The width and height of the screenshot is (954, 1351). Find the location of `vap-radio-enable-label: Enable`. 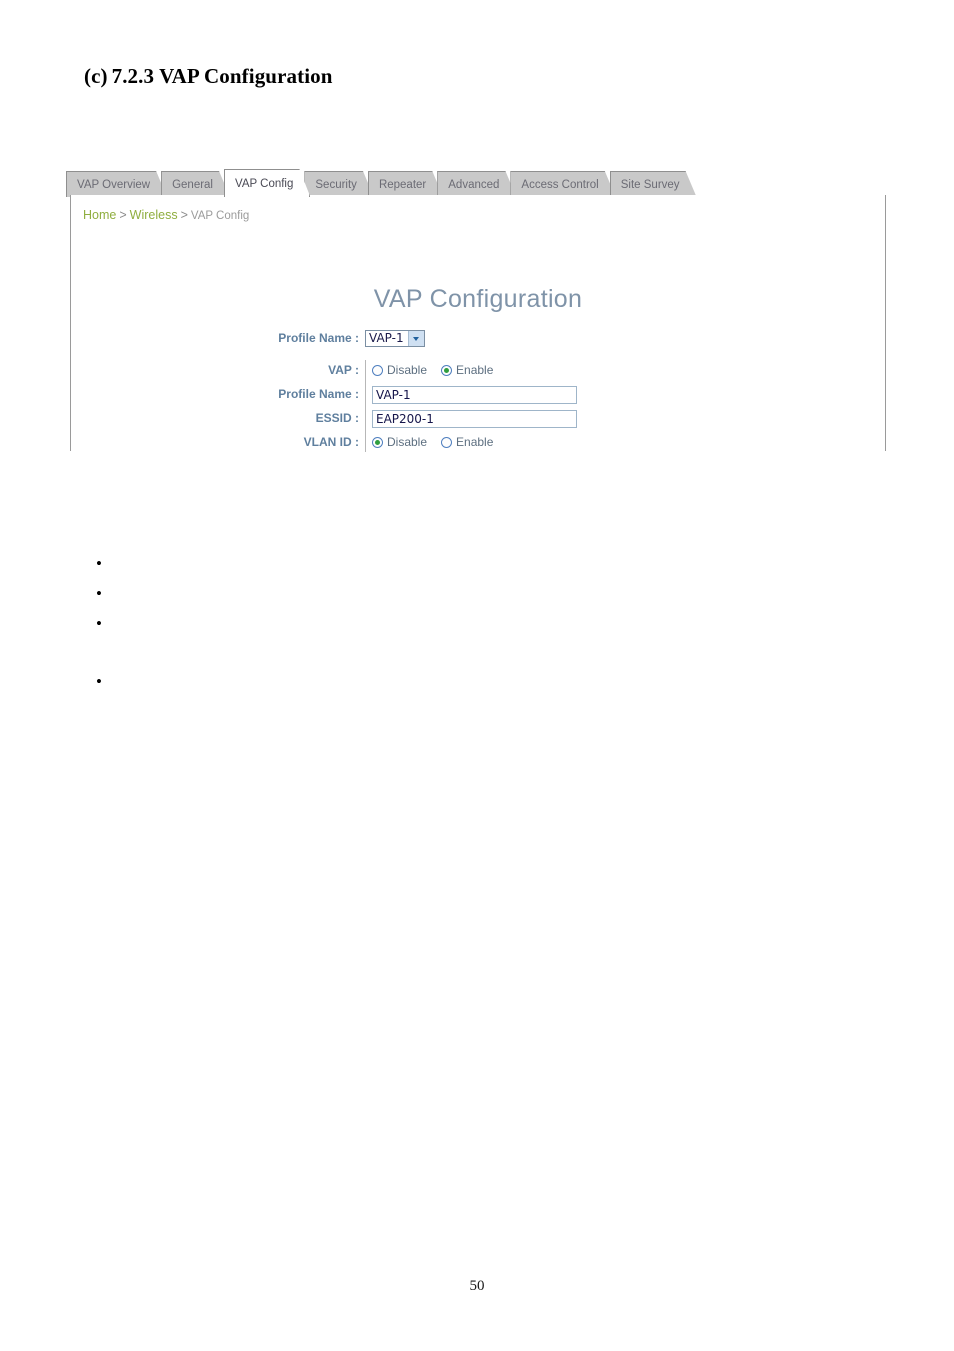

vap-radio-enable-label: Enable is located at coordinates (475, 370).